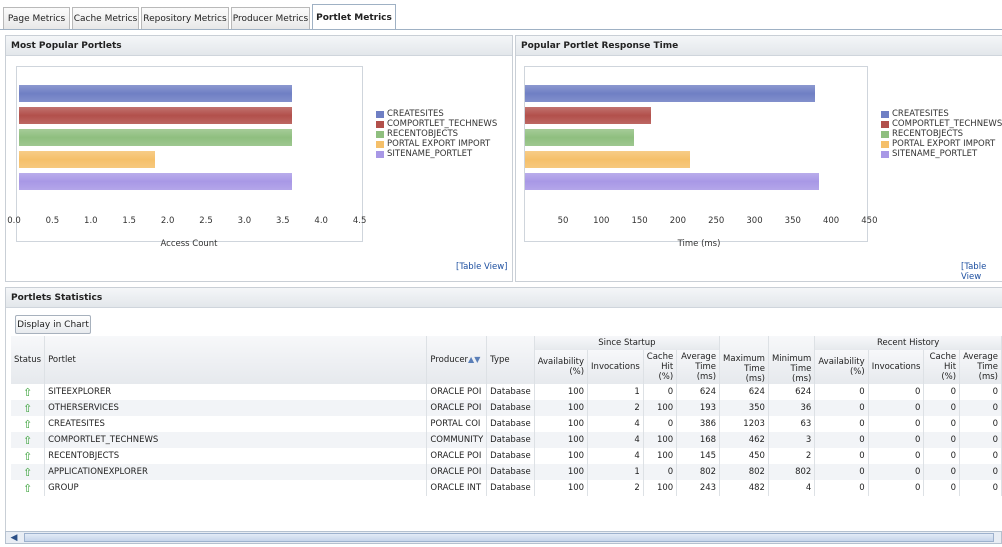  What do you see at coordinates (744, 360) in the screenshot?
I see `col-maximum-time: Maximum Time (ms)` at bounding box center [744, 360].